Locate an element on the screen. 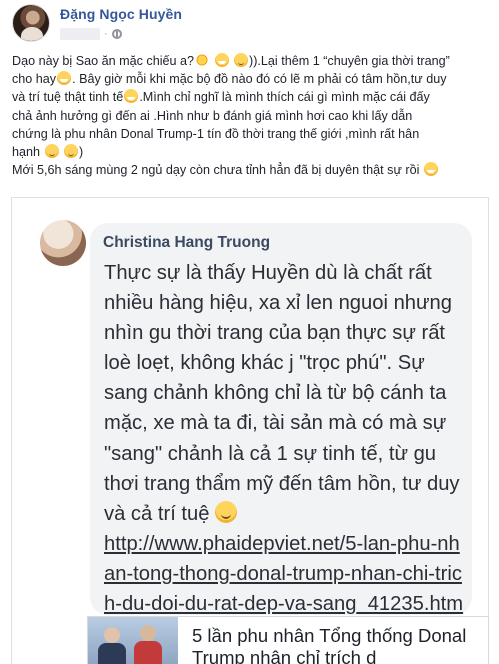  post-text-segment: hạnh is located at coordinates (26, 152).